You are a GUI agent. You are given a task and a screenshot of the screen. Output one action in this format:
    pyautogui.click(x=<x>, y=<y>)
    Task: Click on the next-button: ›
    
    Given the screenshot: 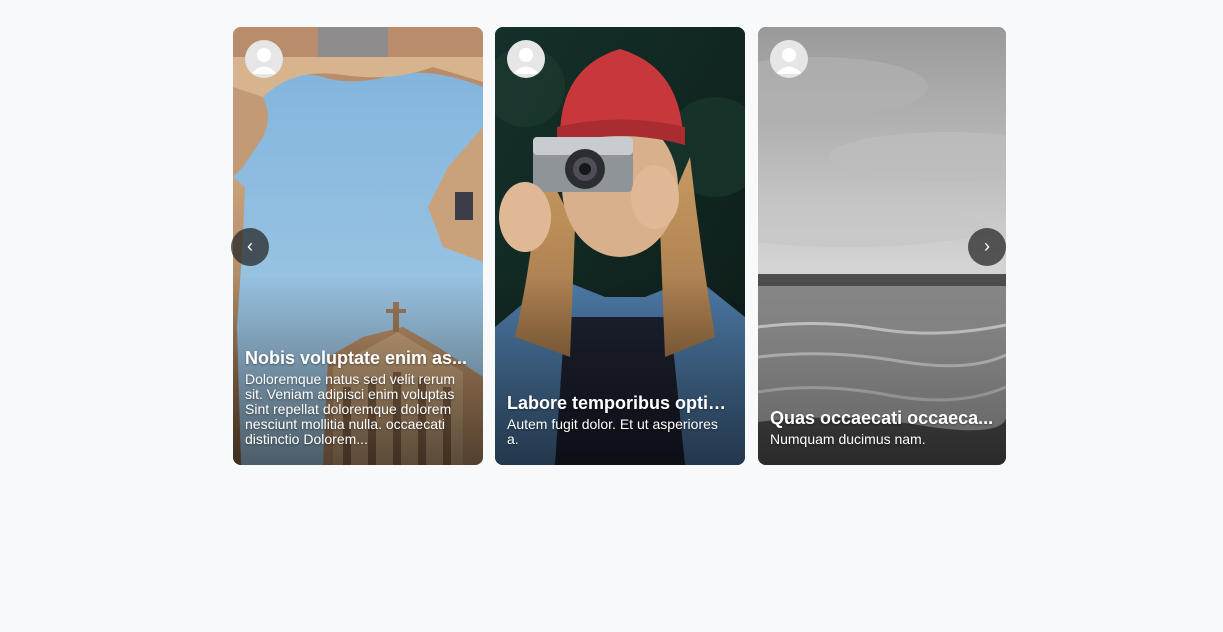 What is the action you would take?
    pyautogui.click(x=987, y=247)
    